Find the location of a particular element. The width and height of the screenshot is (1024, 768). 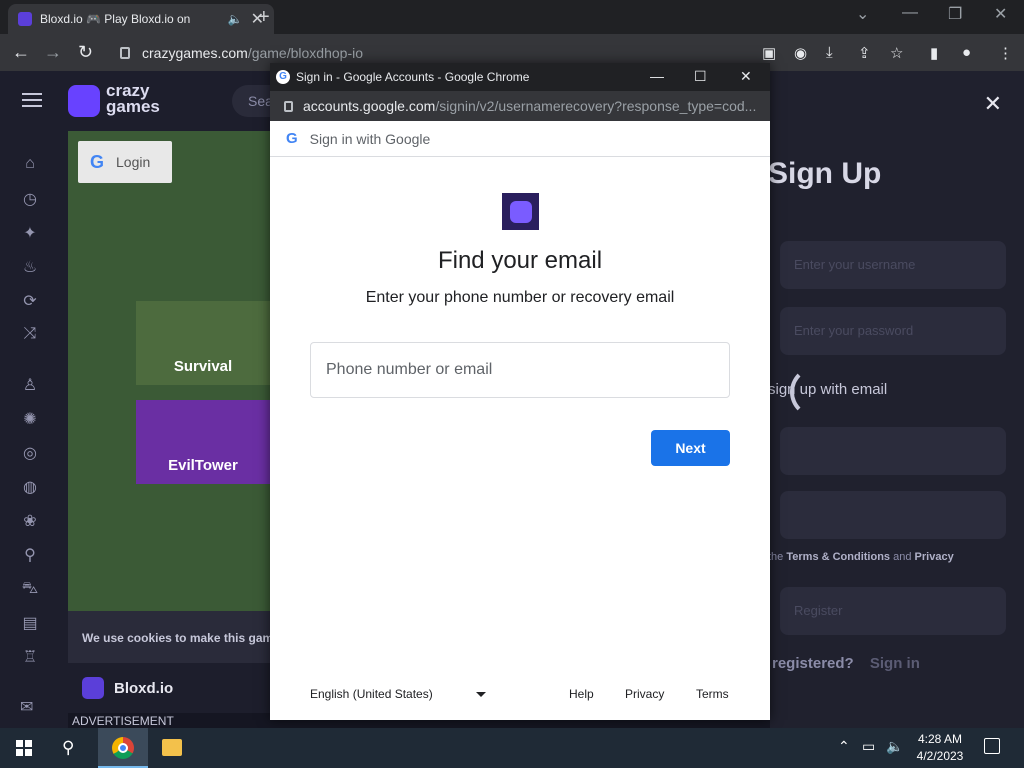

card-label: Survival is located at coordinates (203, 366).